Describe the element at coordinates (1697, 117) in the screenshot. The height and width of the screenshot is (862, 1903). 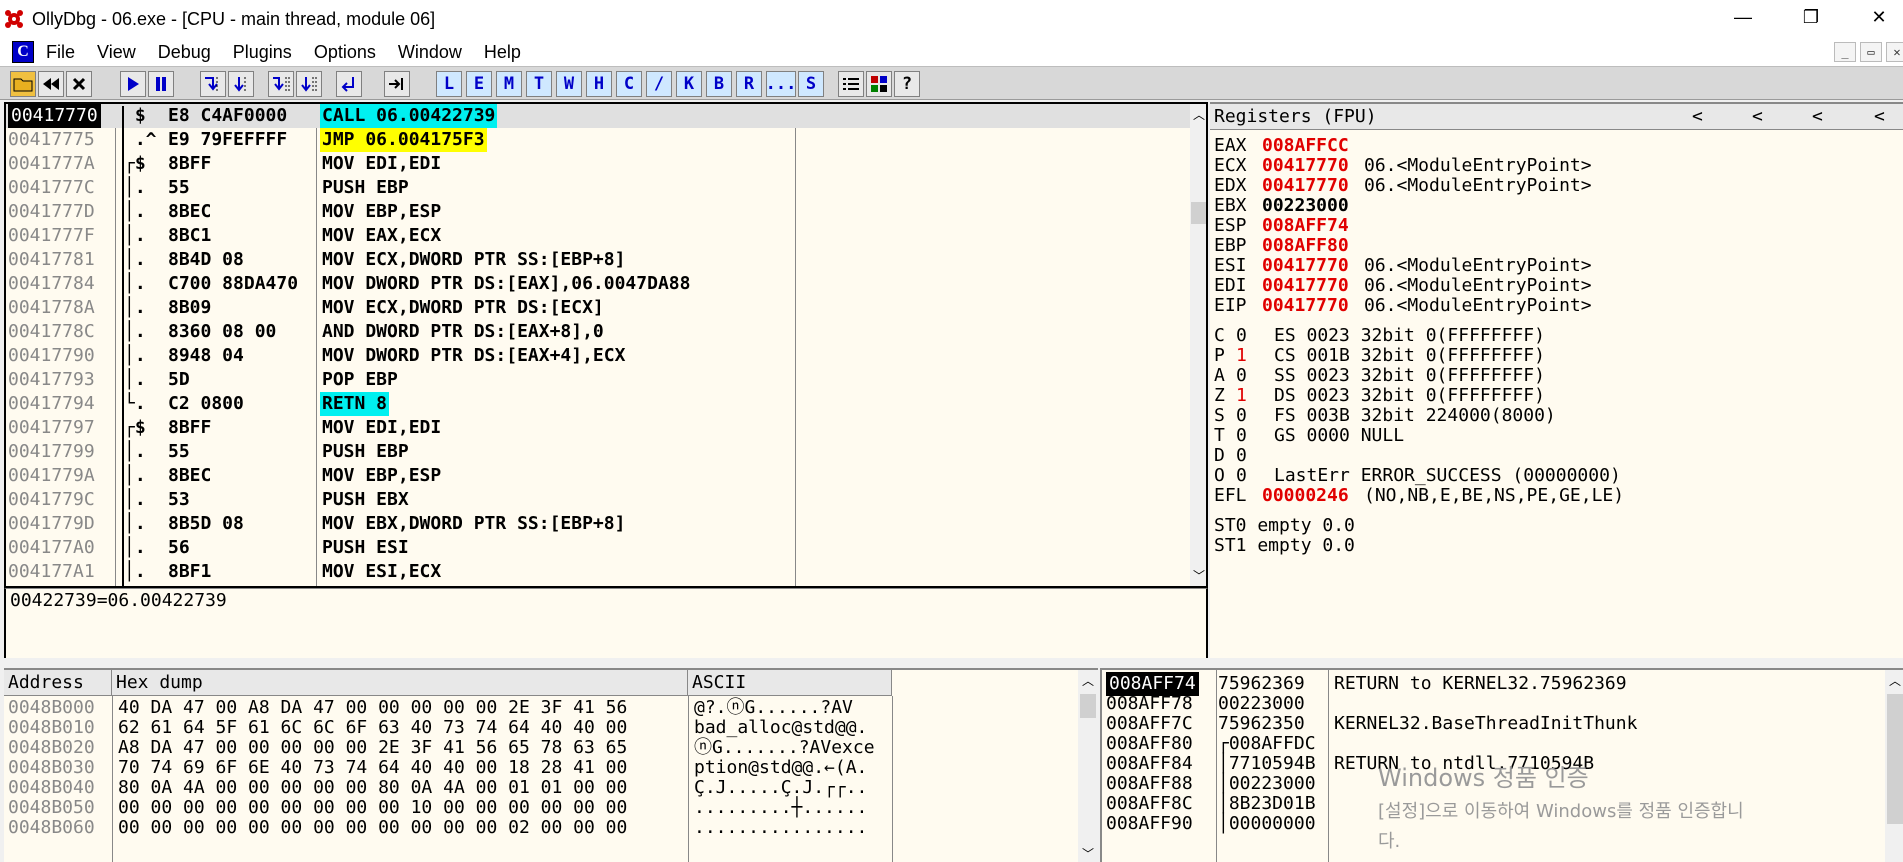
I see `registers-nav-button-1: <` at that location.